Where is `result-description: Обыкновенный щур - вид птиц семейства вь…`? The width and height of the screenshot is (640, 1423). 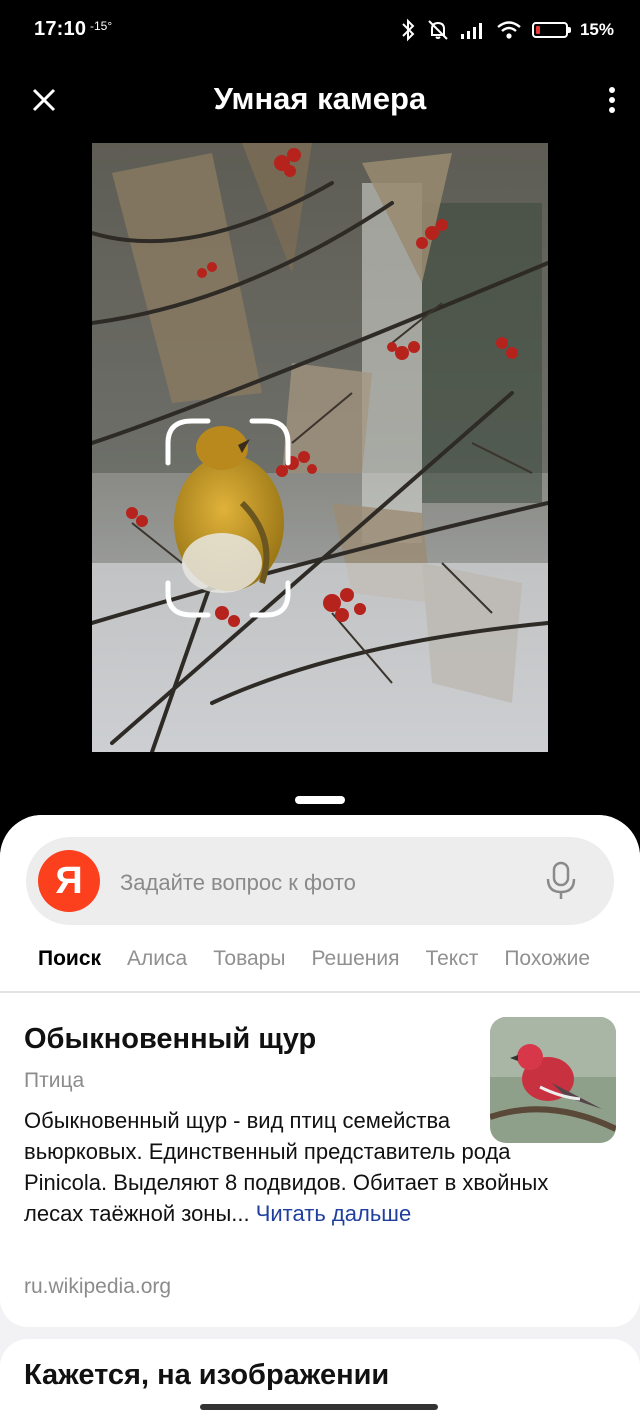
result-description: Обыкновенный щур - вид птиц семейства вь… is located at coordinates (294, 1167).